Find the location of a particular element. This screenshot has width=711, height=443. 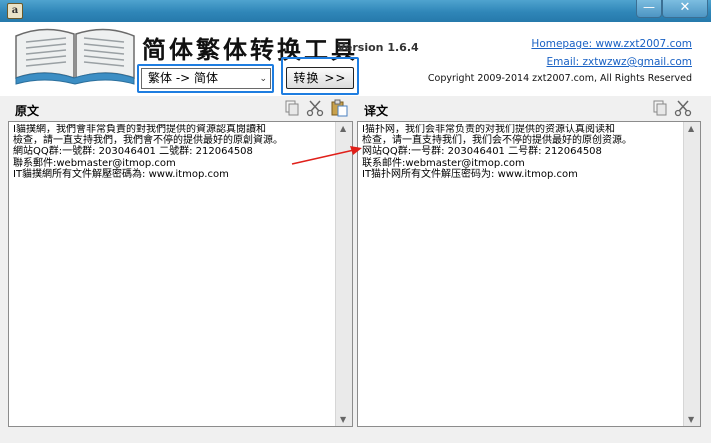

homepage-link: Homepage: www.zxt2007.com is located at coordinates (611, 44).